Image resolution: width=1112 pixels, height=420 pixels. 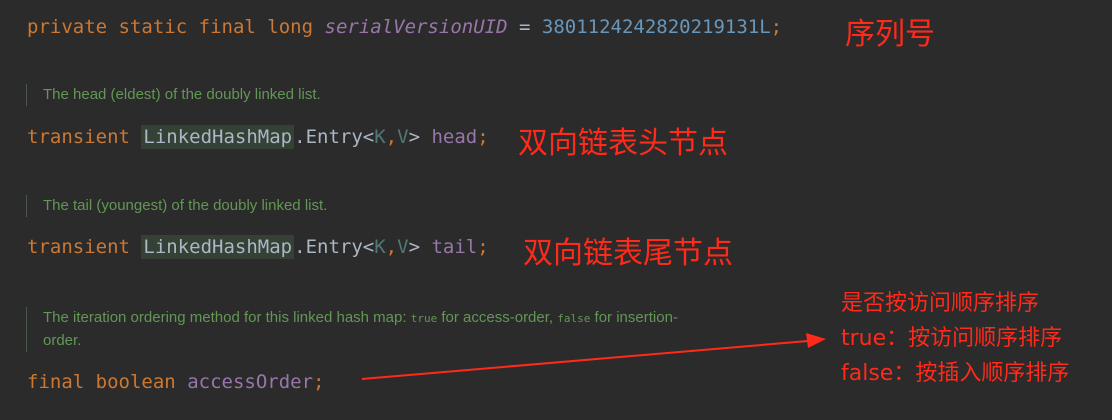 What do you see at coordinates (593, 356) in the screenshot?
I see `arrow-icon` at bounding box center [593, 356].